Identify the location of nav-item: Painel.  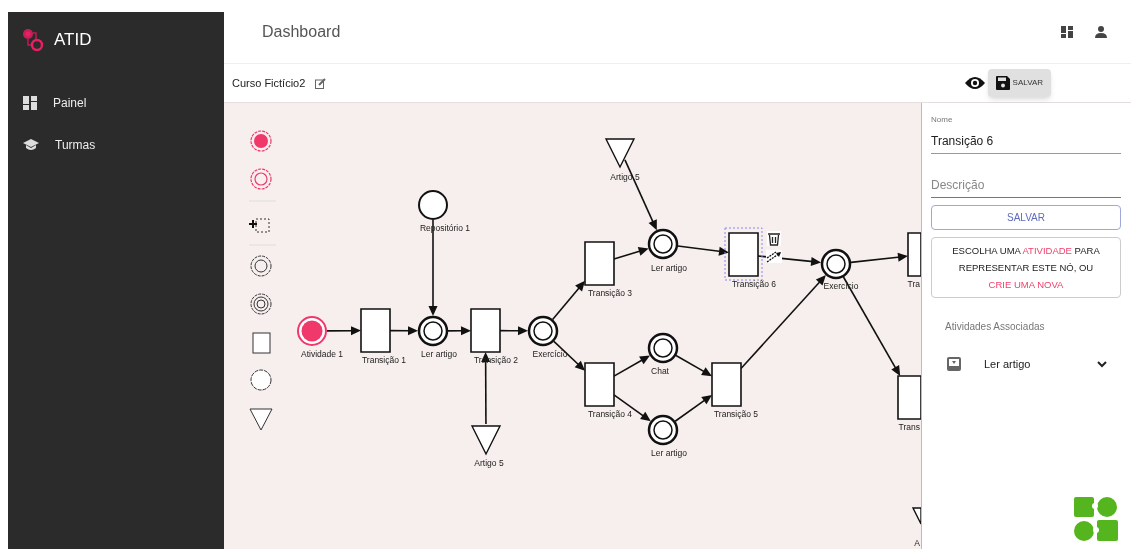
(116, 103).